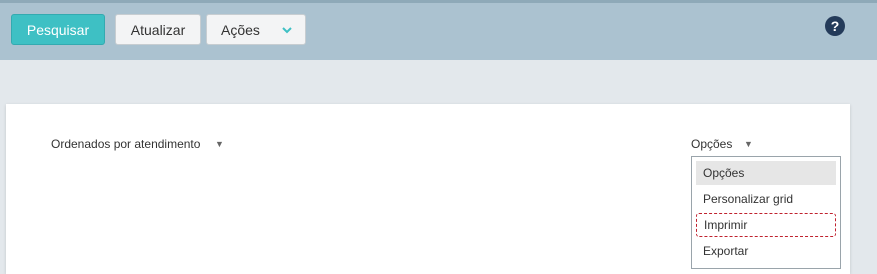  Describe the element at coordinates (766, 225) in the screenshot. I see `menu-item-print: Imprimir` at that location.